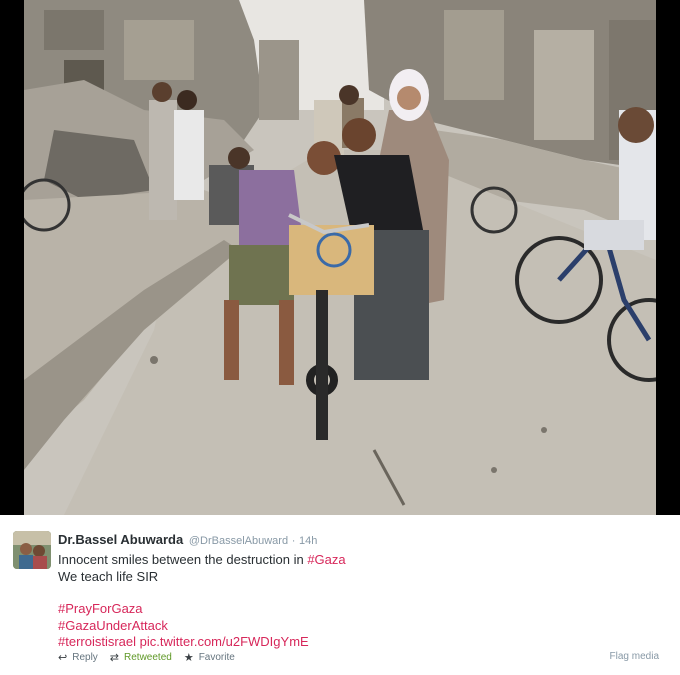 Image resolution: width=680 pixels, height=675 pixels. Describe the element at coordinates (120, 539) in the screenshot. I see `author-fullname: Dr.Bassel Abuwarda` at that location.